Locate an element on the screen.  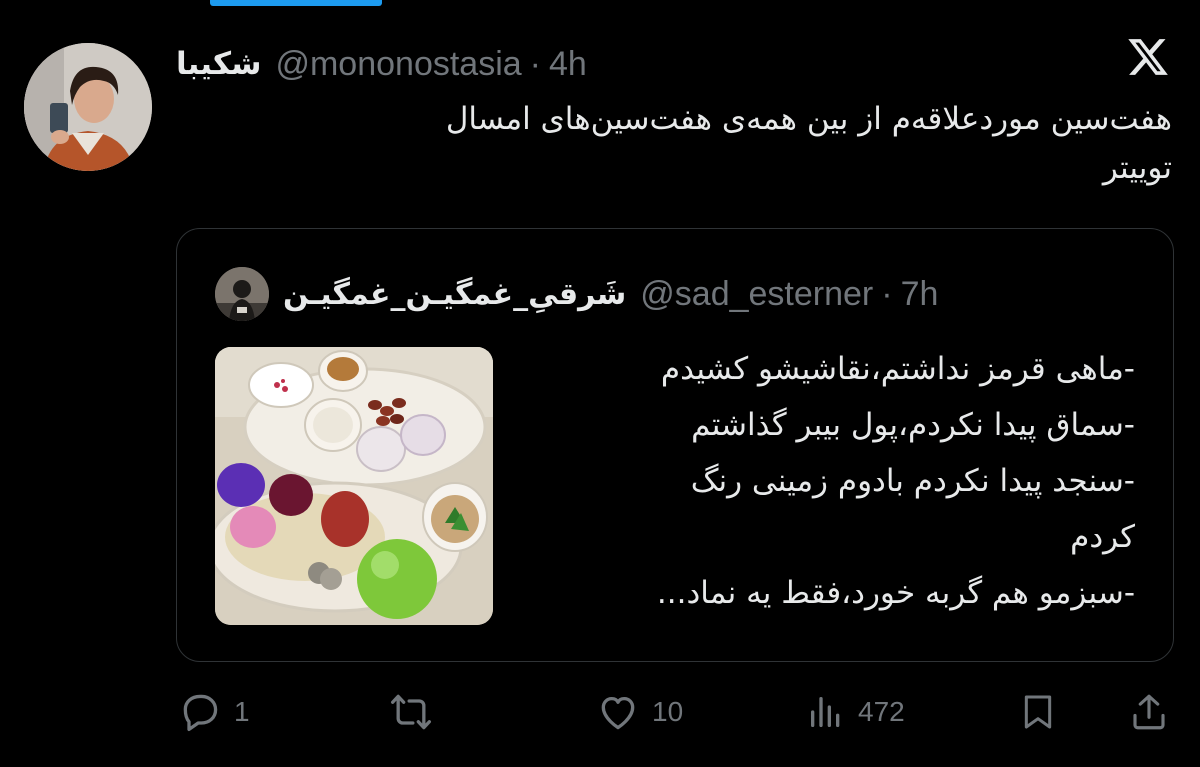
views-button: 472 is located at coordinates (855, 712).